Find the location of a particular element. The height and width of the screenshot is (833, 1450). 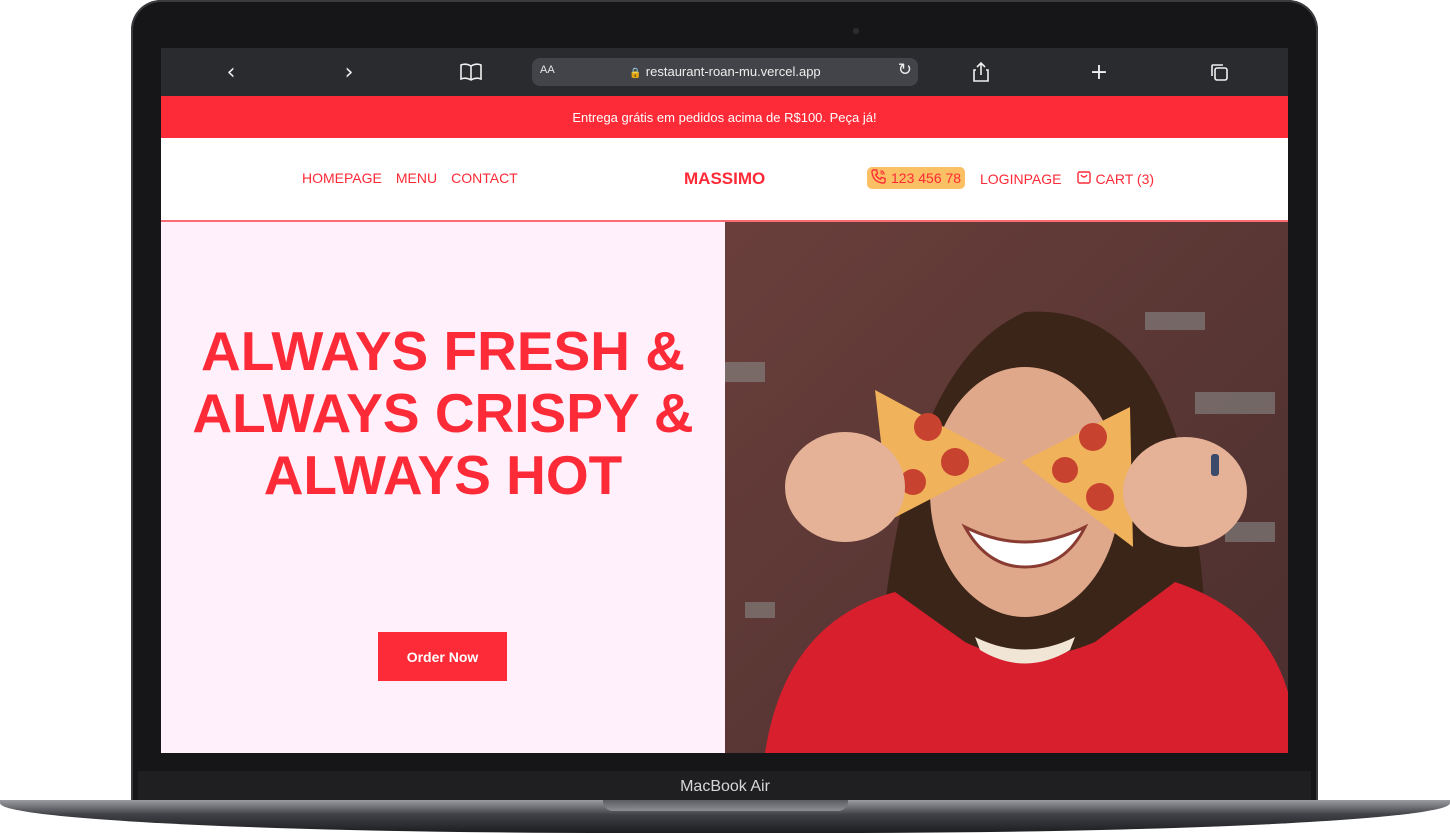

shopping-bag-icon is located at coordinates (1084, 178).